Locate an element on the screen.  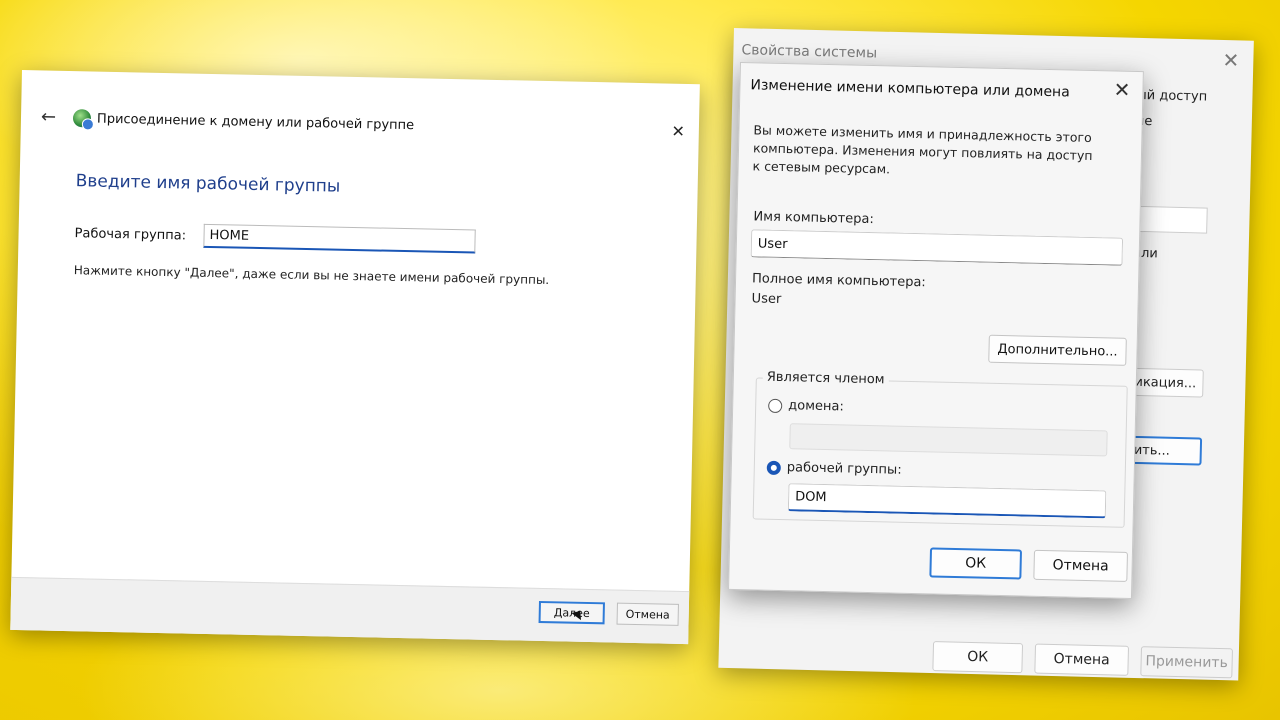
workgroup-radio-label: рабочей группы: is located at coordinates (844, 469).